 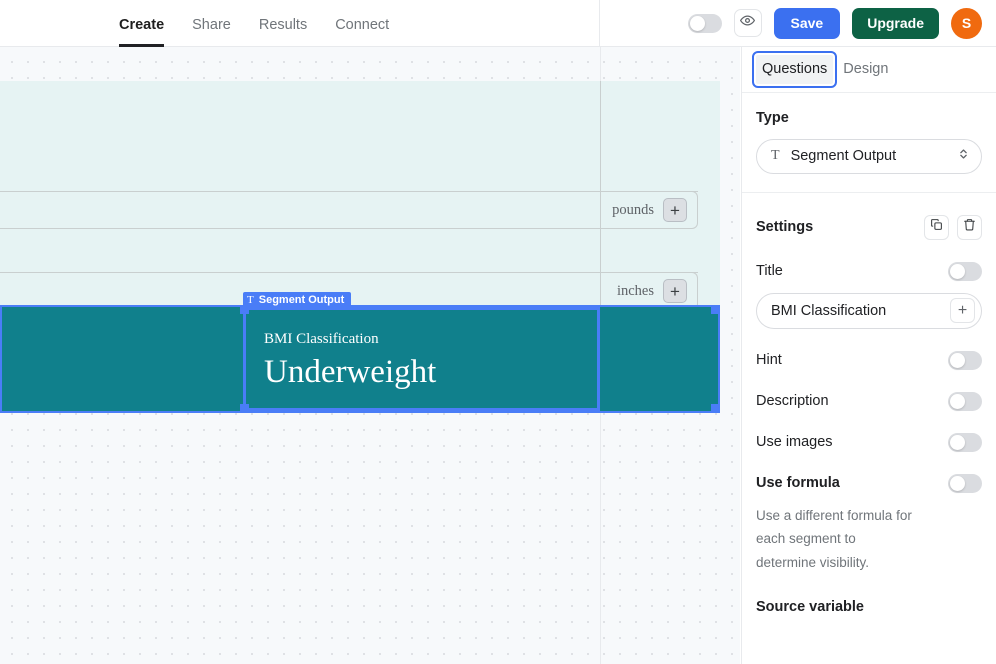 What do you see at coordinates (769, 270) in the screenshot?
I see `title-label: Title` at bounding box center [769, 270].